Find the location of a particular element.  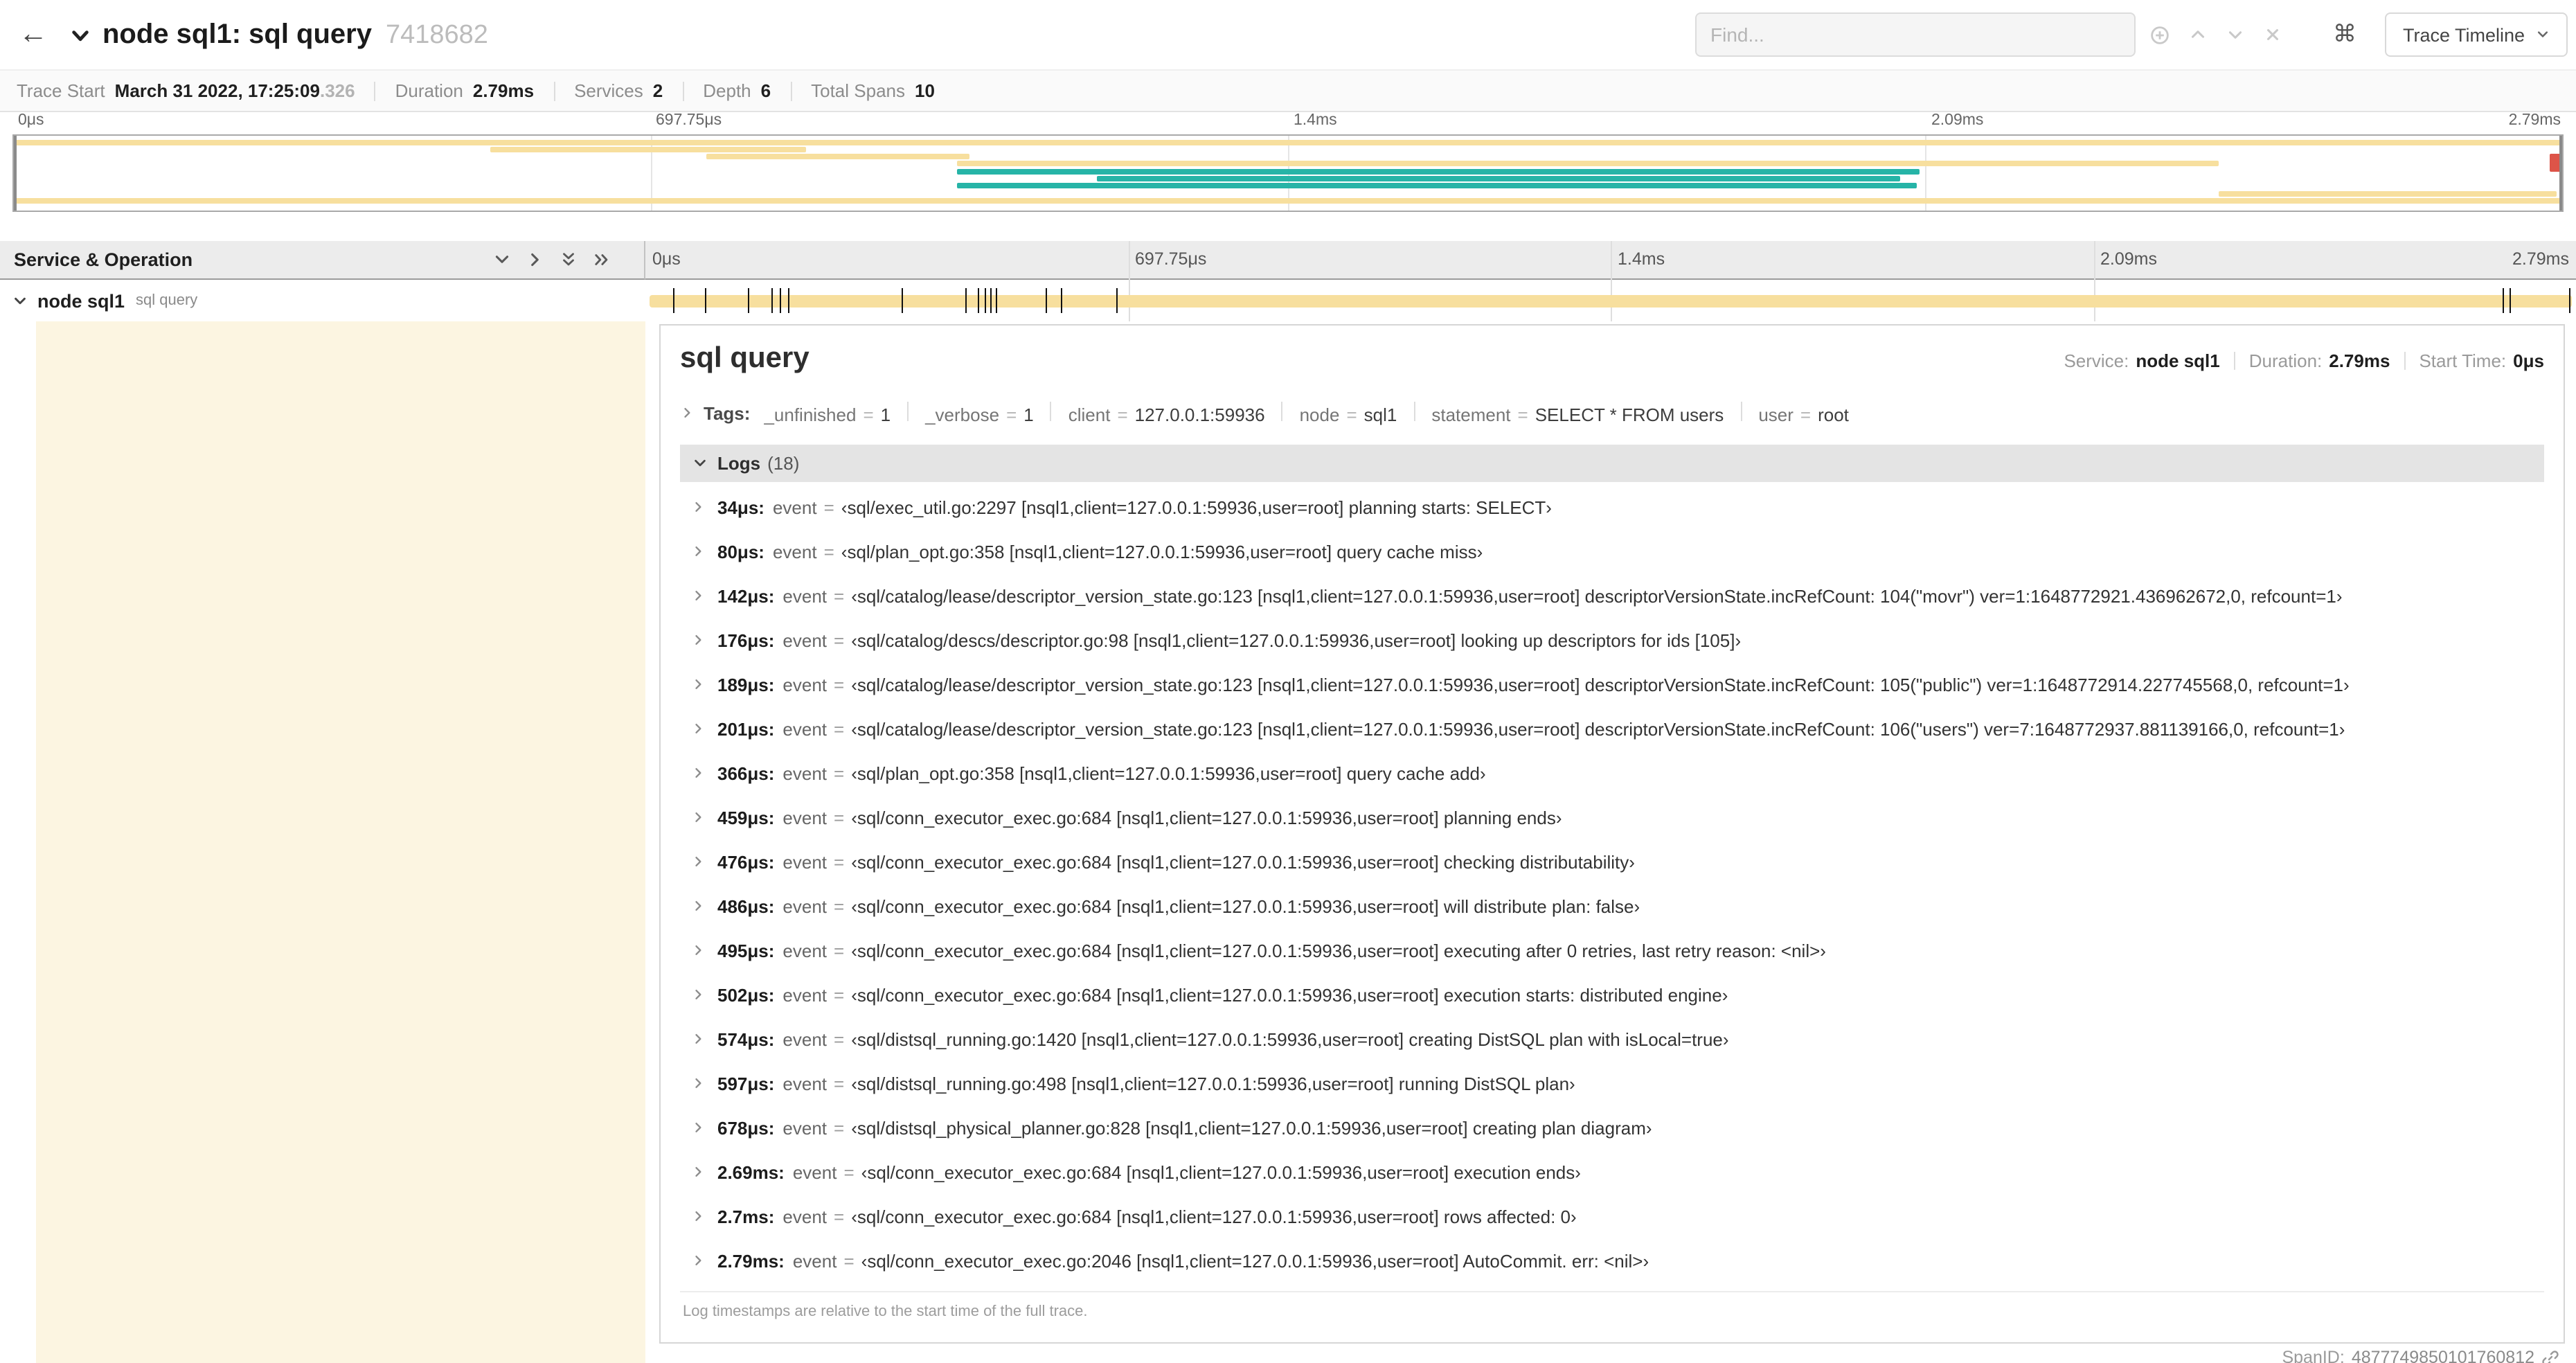

collapse-one-icon is located at coordinates (502, 260).